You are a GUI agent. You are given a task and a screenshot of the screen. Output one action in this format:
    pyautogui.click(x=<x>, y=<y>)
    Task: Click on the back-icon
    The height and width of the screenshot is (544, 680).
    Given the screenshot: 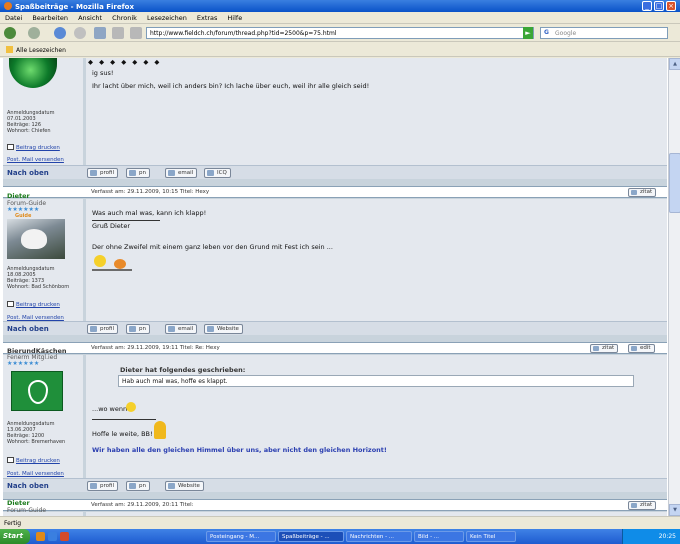 What is the action you would take?
    pyautogui.click(x=10, y=33)
    